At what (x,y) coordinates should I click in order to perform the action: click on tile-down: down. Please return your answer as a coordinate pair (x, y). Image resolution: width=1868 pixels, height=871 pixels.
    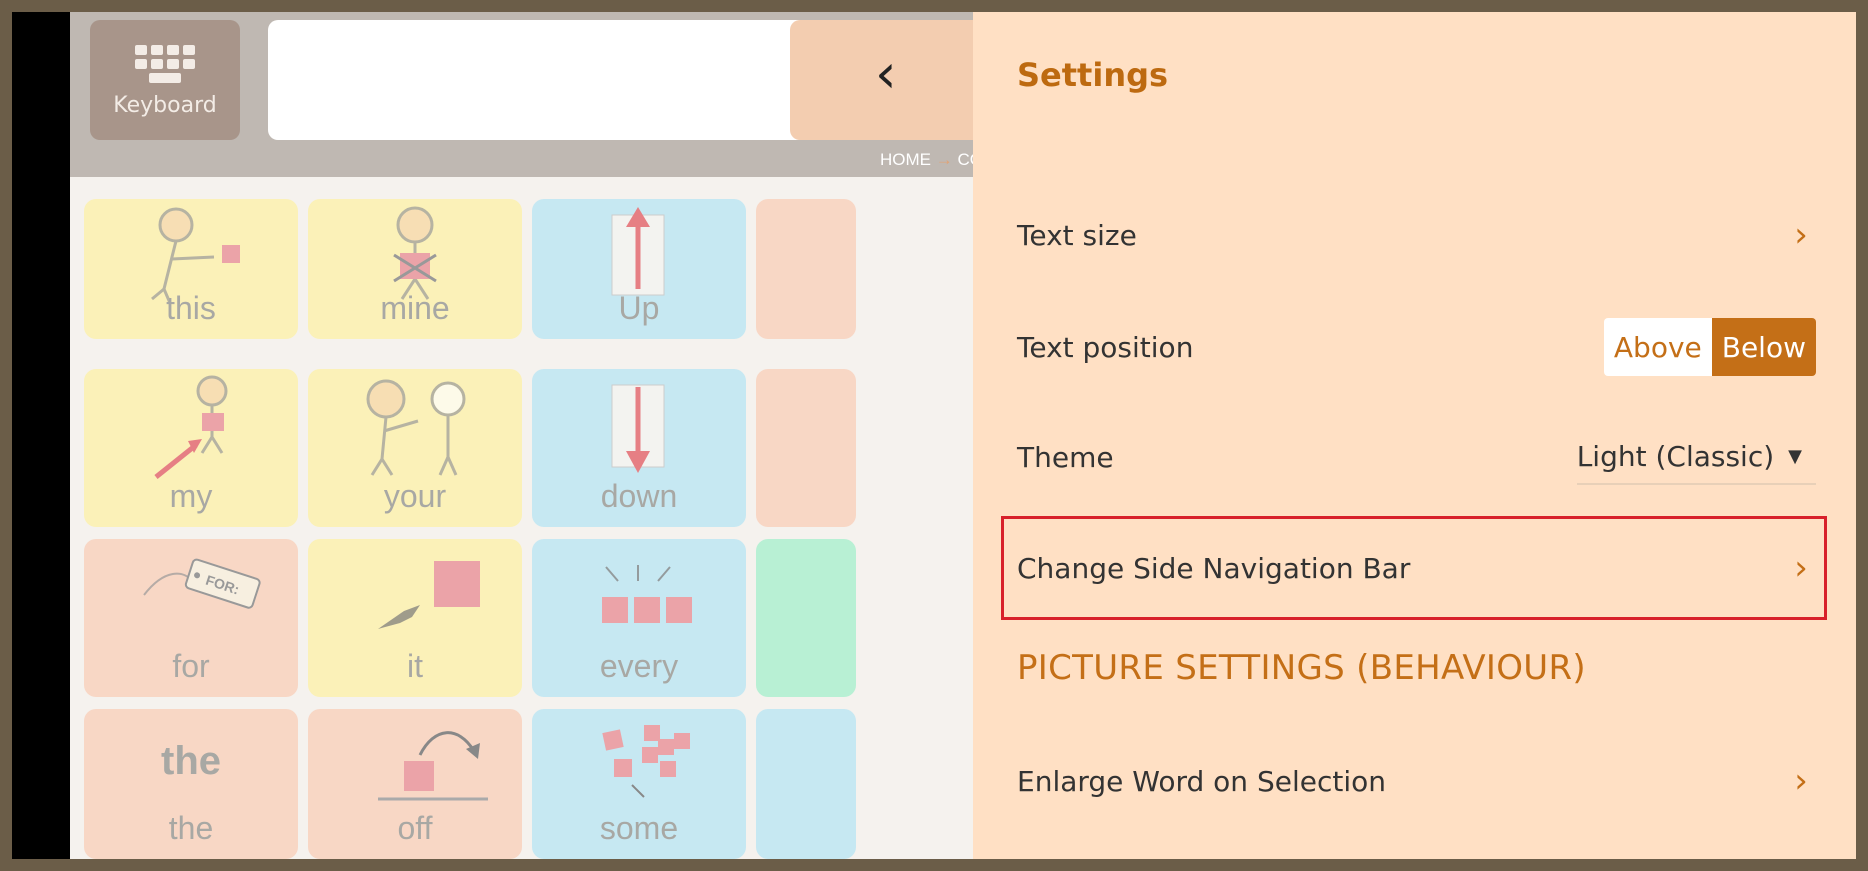
    Looking at the image, I should click on (639, 448).